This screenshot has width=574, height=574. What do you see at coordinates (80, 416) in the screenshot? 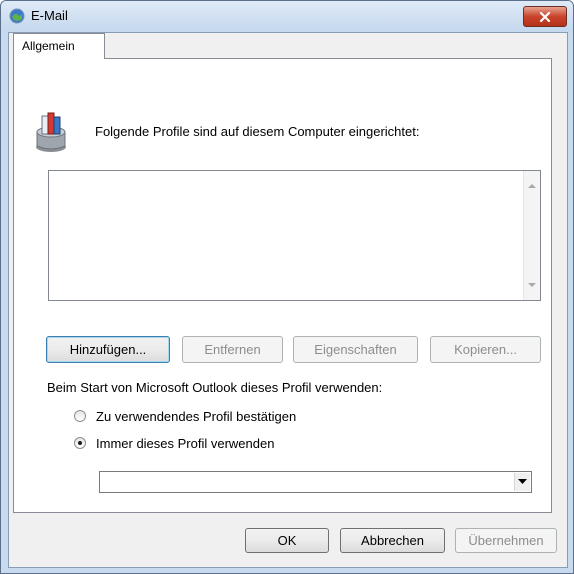
I see `radio-prompt-profile` at bounding box center [80, 416].